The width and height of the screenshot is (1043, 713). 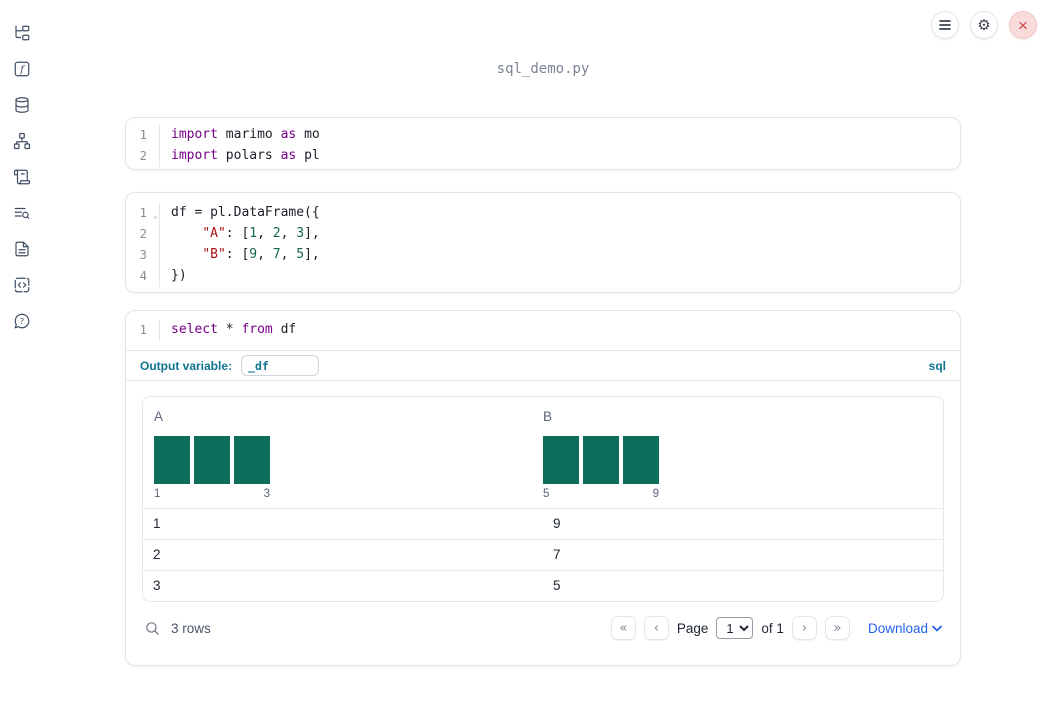 What do you see at coordinates (543, 213) in the screenshot?
I see `code-line: 1 ⌄ df = pl.DataFrame({` at bounding box center [543, 213].